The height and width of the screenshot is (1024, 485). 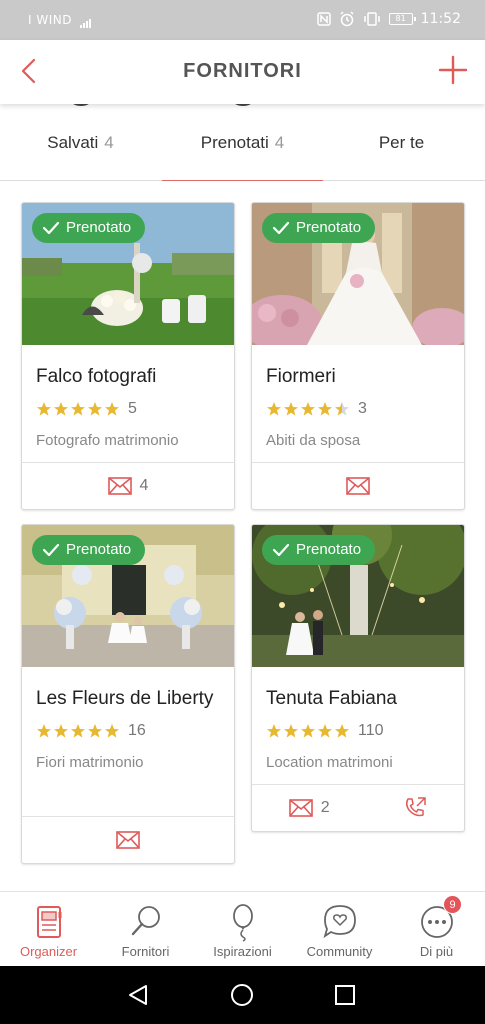 What do you see at coordinates (48, 951) in the screenshot?
I see `nav-label: Organizer` at bounding box center [48, 951].